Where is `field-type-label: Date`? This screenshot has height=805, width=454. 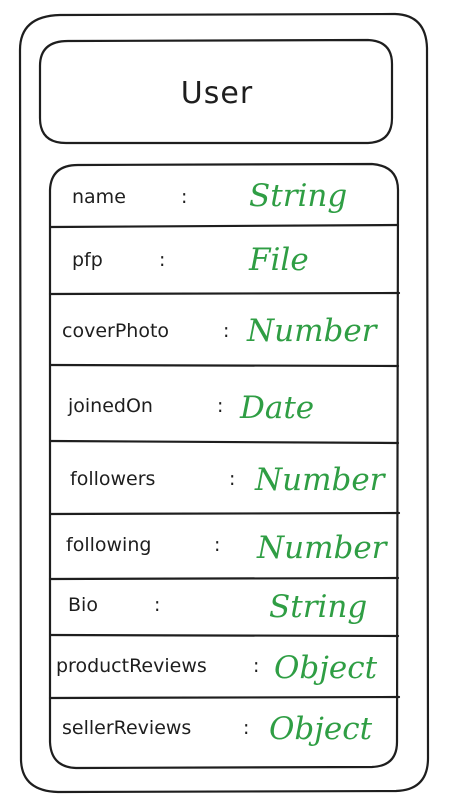 field-type-label: Date is located at coordinates (276, 408).